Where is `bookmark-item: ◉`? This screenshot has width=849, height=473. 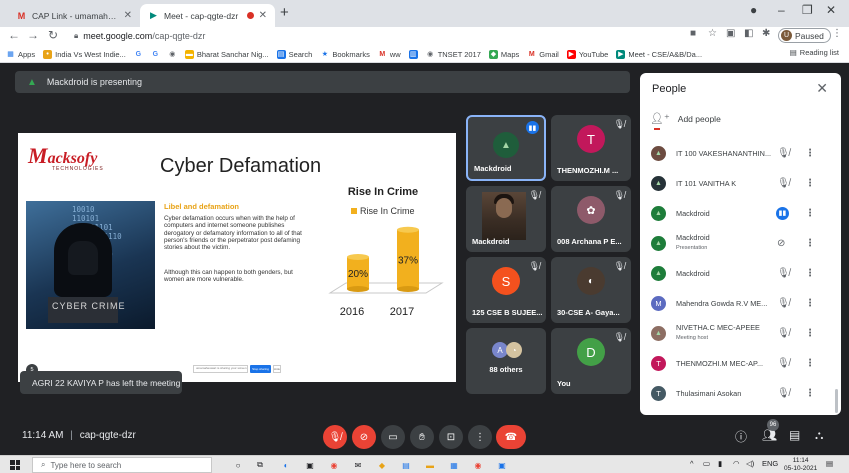
bookmark-item: ◉ is located at coordinates (172, 54).